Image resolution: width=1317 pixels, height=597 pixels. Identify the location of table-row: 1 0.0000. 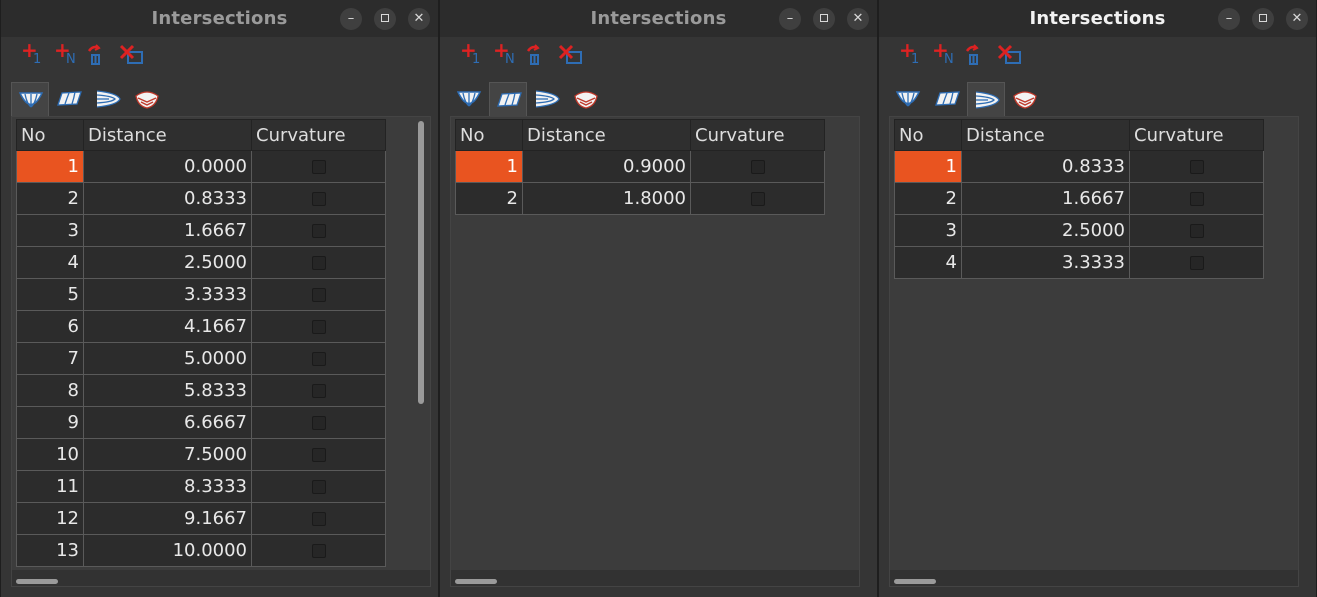
(201, 166).